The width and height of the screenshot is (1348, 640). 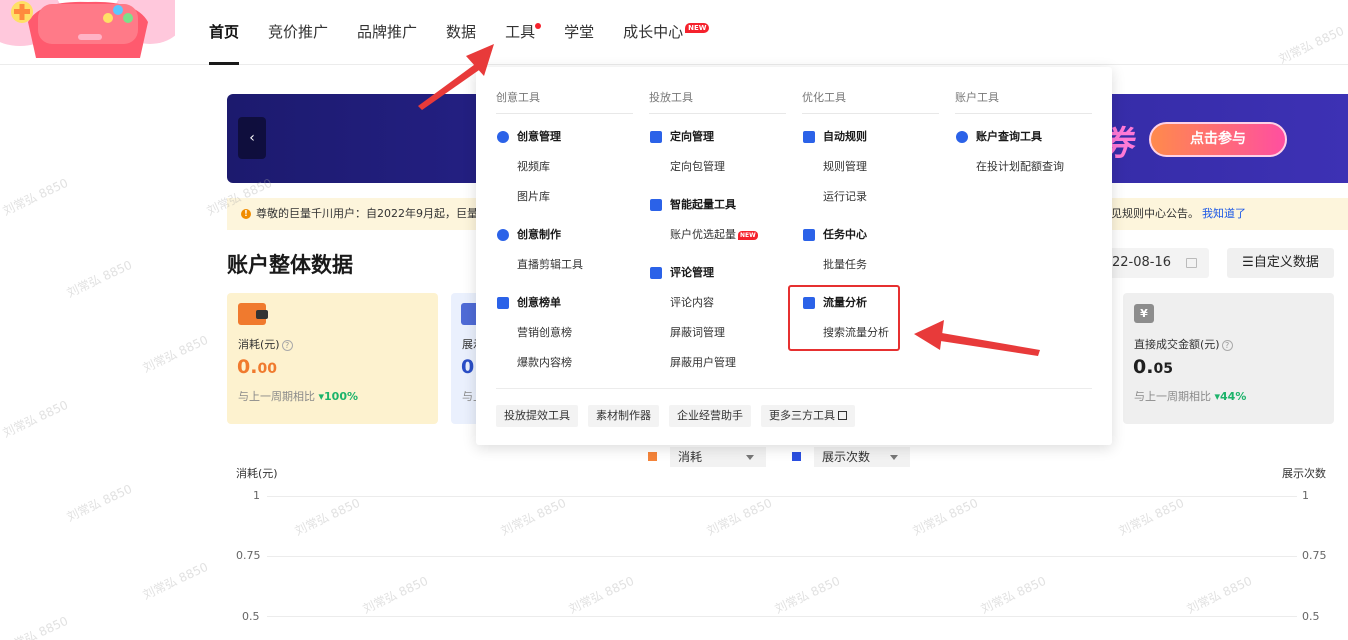 I want to click on nav-bidding-promotion: 竞价推广, so click(x=298, y=32).